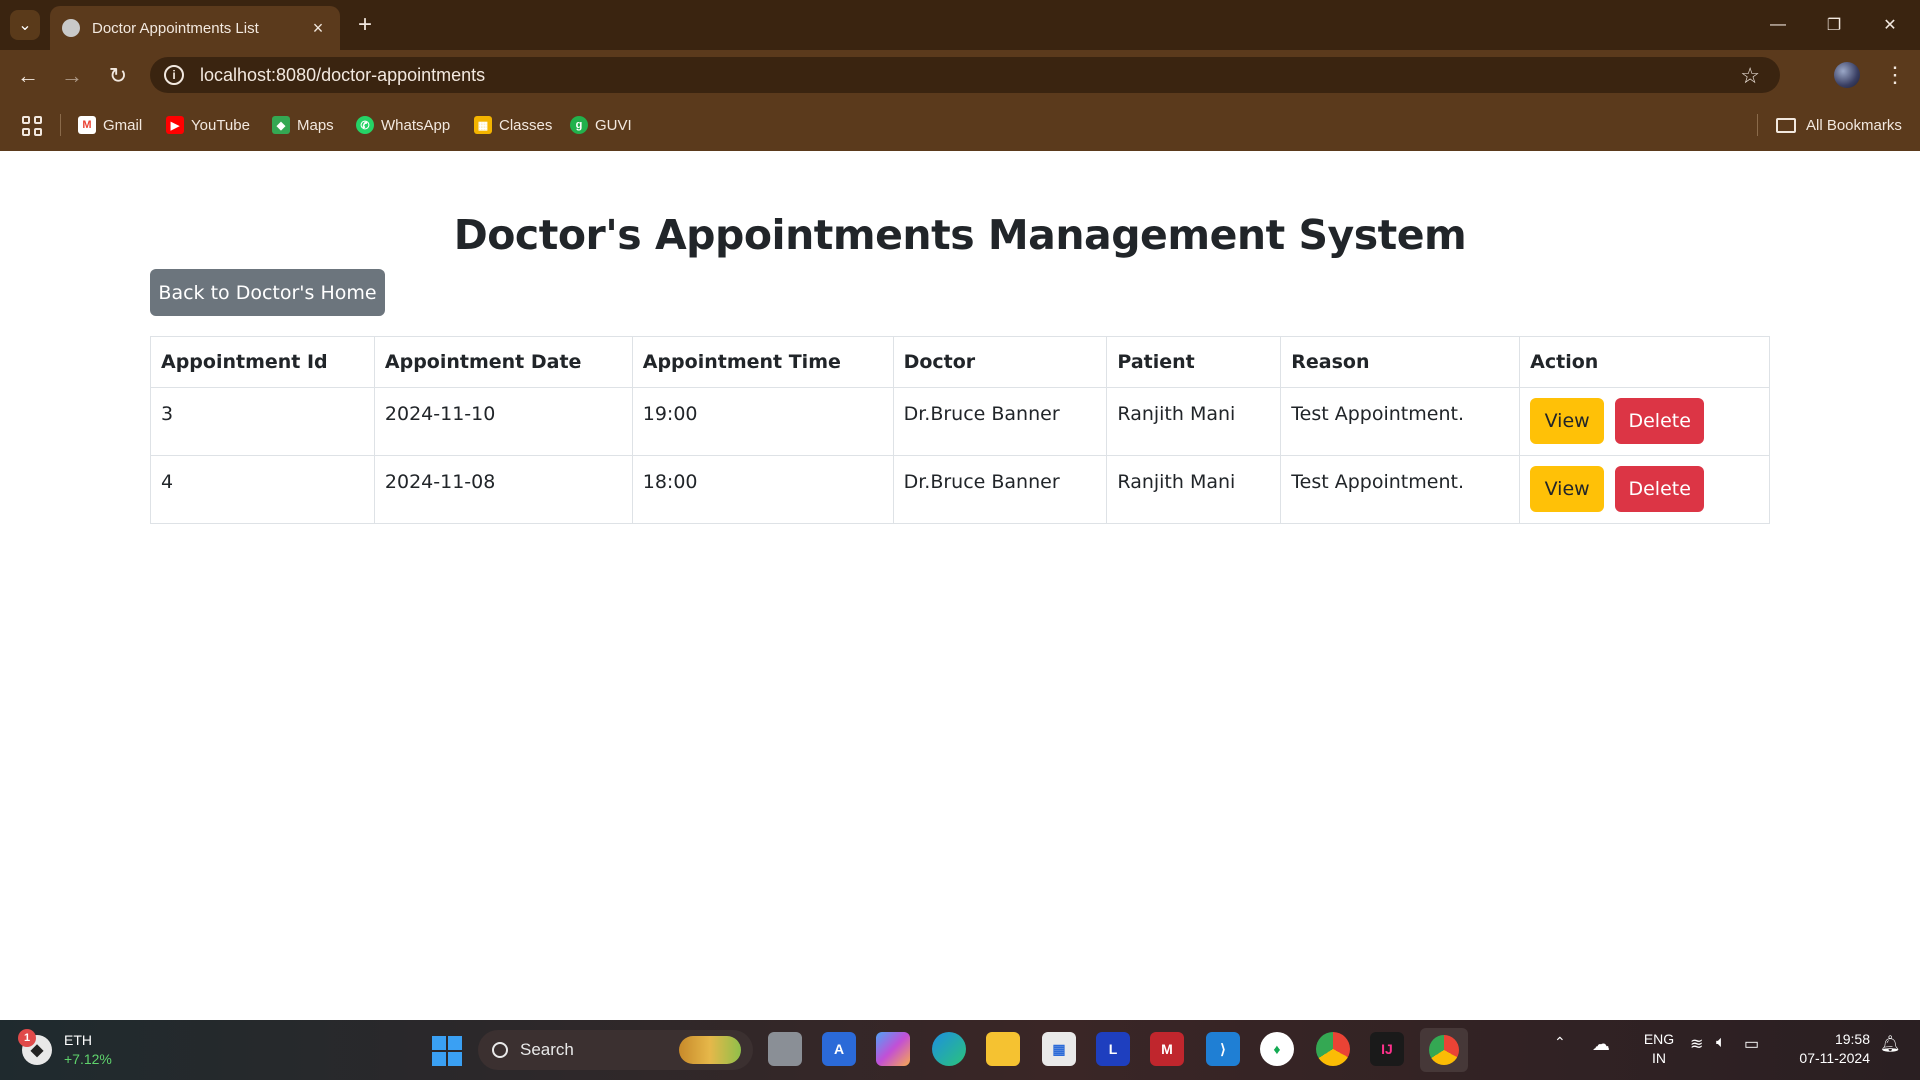 The width and height of the screenshot is (1920, 1080). I want to click on header-doctor: Doctor, so click(1000, 362).